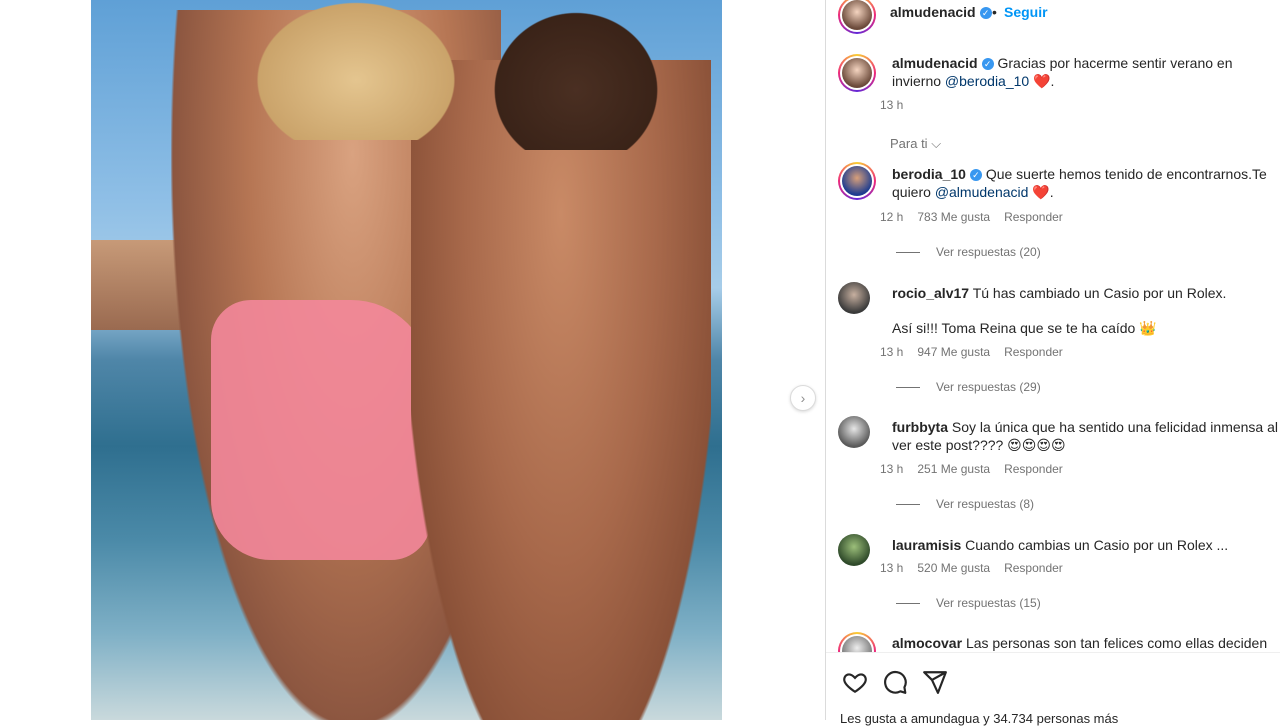 The image size is (1280, 726). I want to click on caption-avatar, so click(857, 73).